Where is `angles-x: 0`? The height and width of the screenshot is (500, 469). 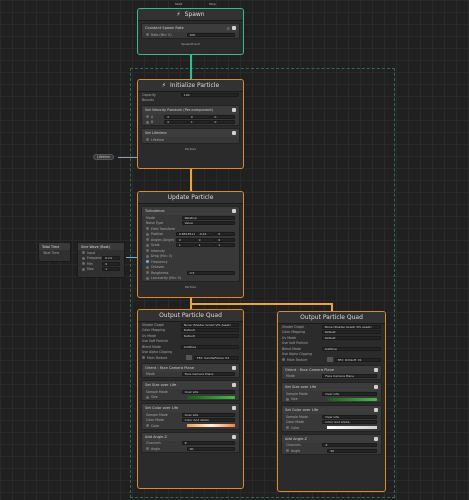 angles-x: 0 is located at coordinates (185, 239).